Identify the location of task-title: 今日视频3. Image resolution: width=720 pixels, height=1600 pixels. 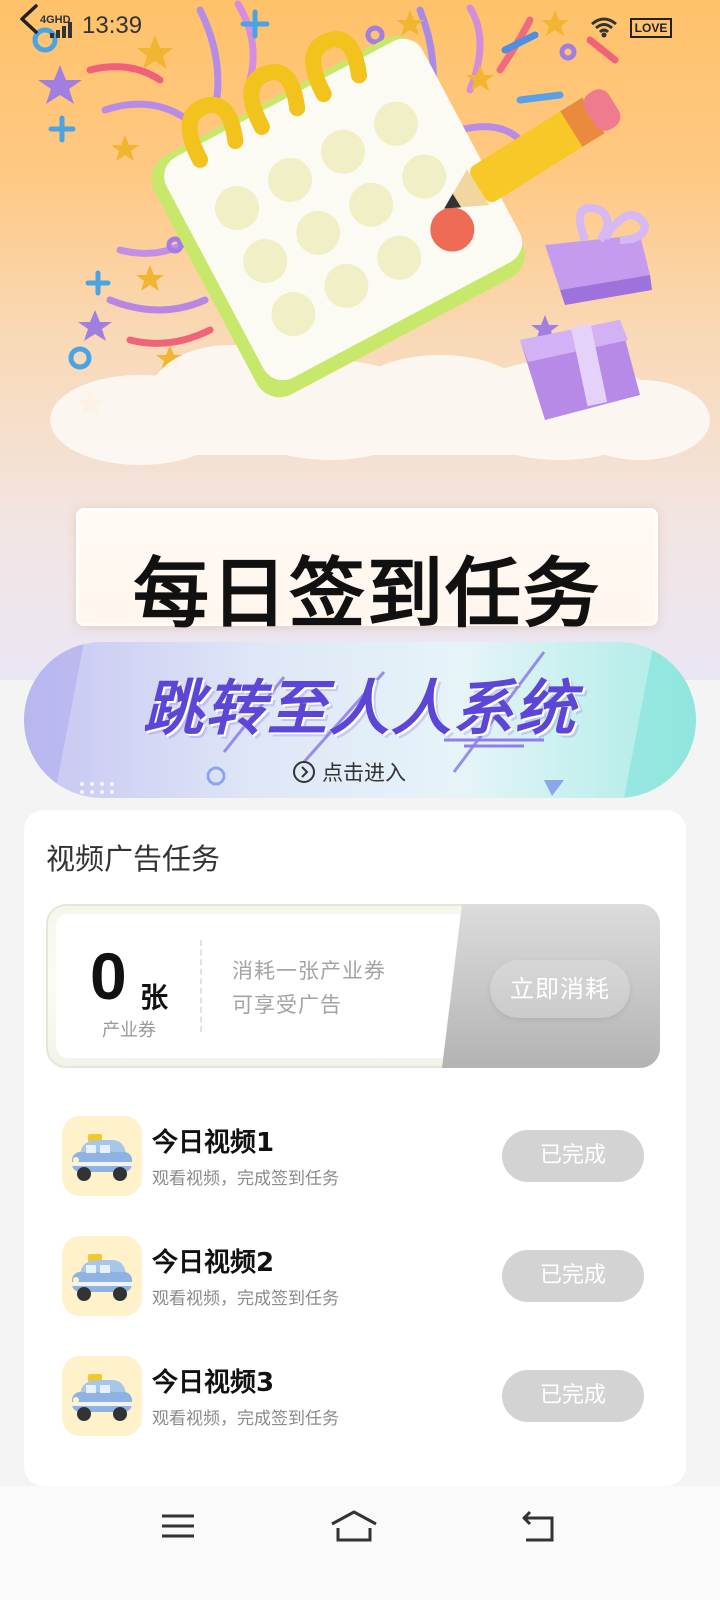
(213, 1383).